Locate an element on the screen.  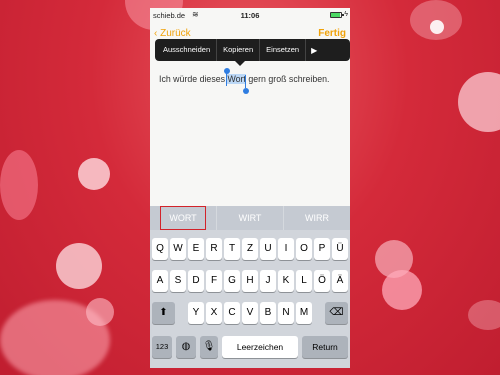
key-s: S is located at coordinates (178, 281).